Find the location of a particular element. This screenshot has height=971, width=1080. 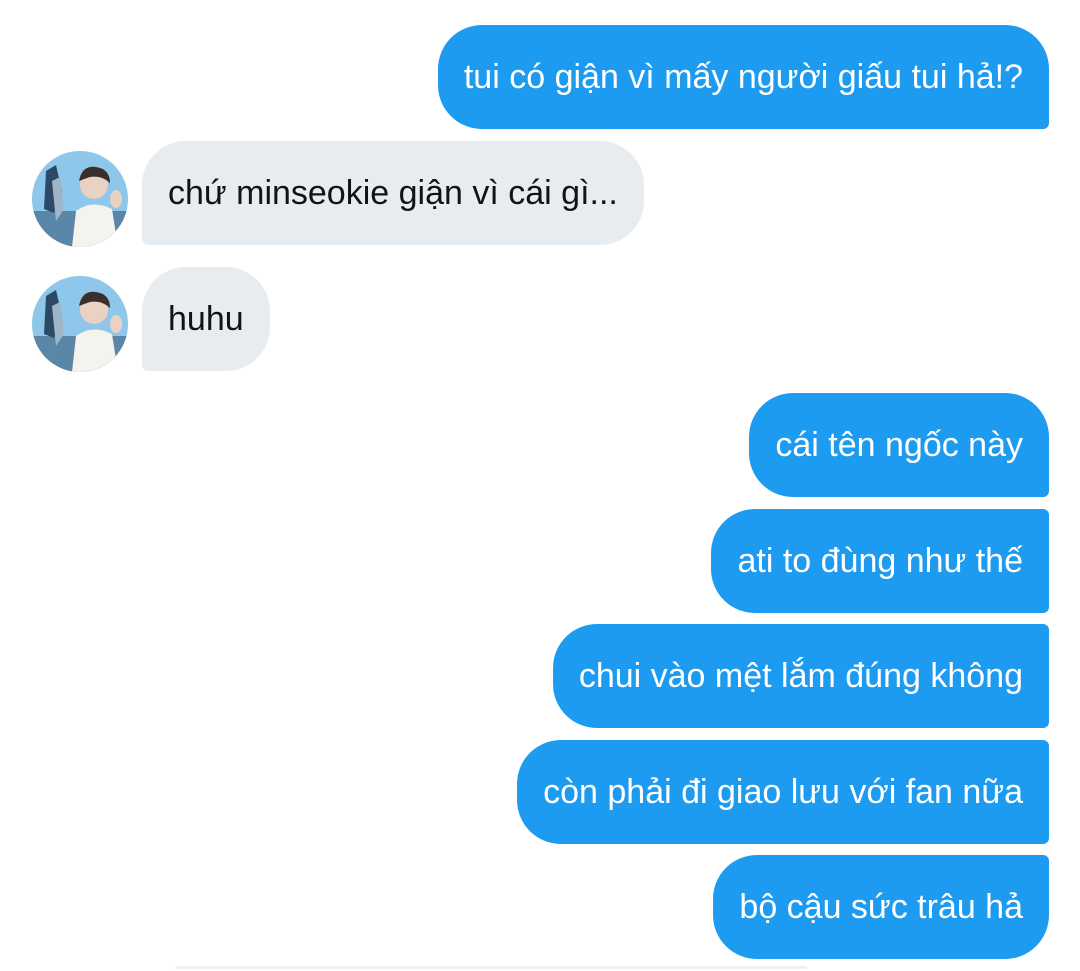

outgoing-message-bubble: chui vào mệt lắm đúng không is located at coordinates (800, 676).